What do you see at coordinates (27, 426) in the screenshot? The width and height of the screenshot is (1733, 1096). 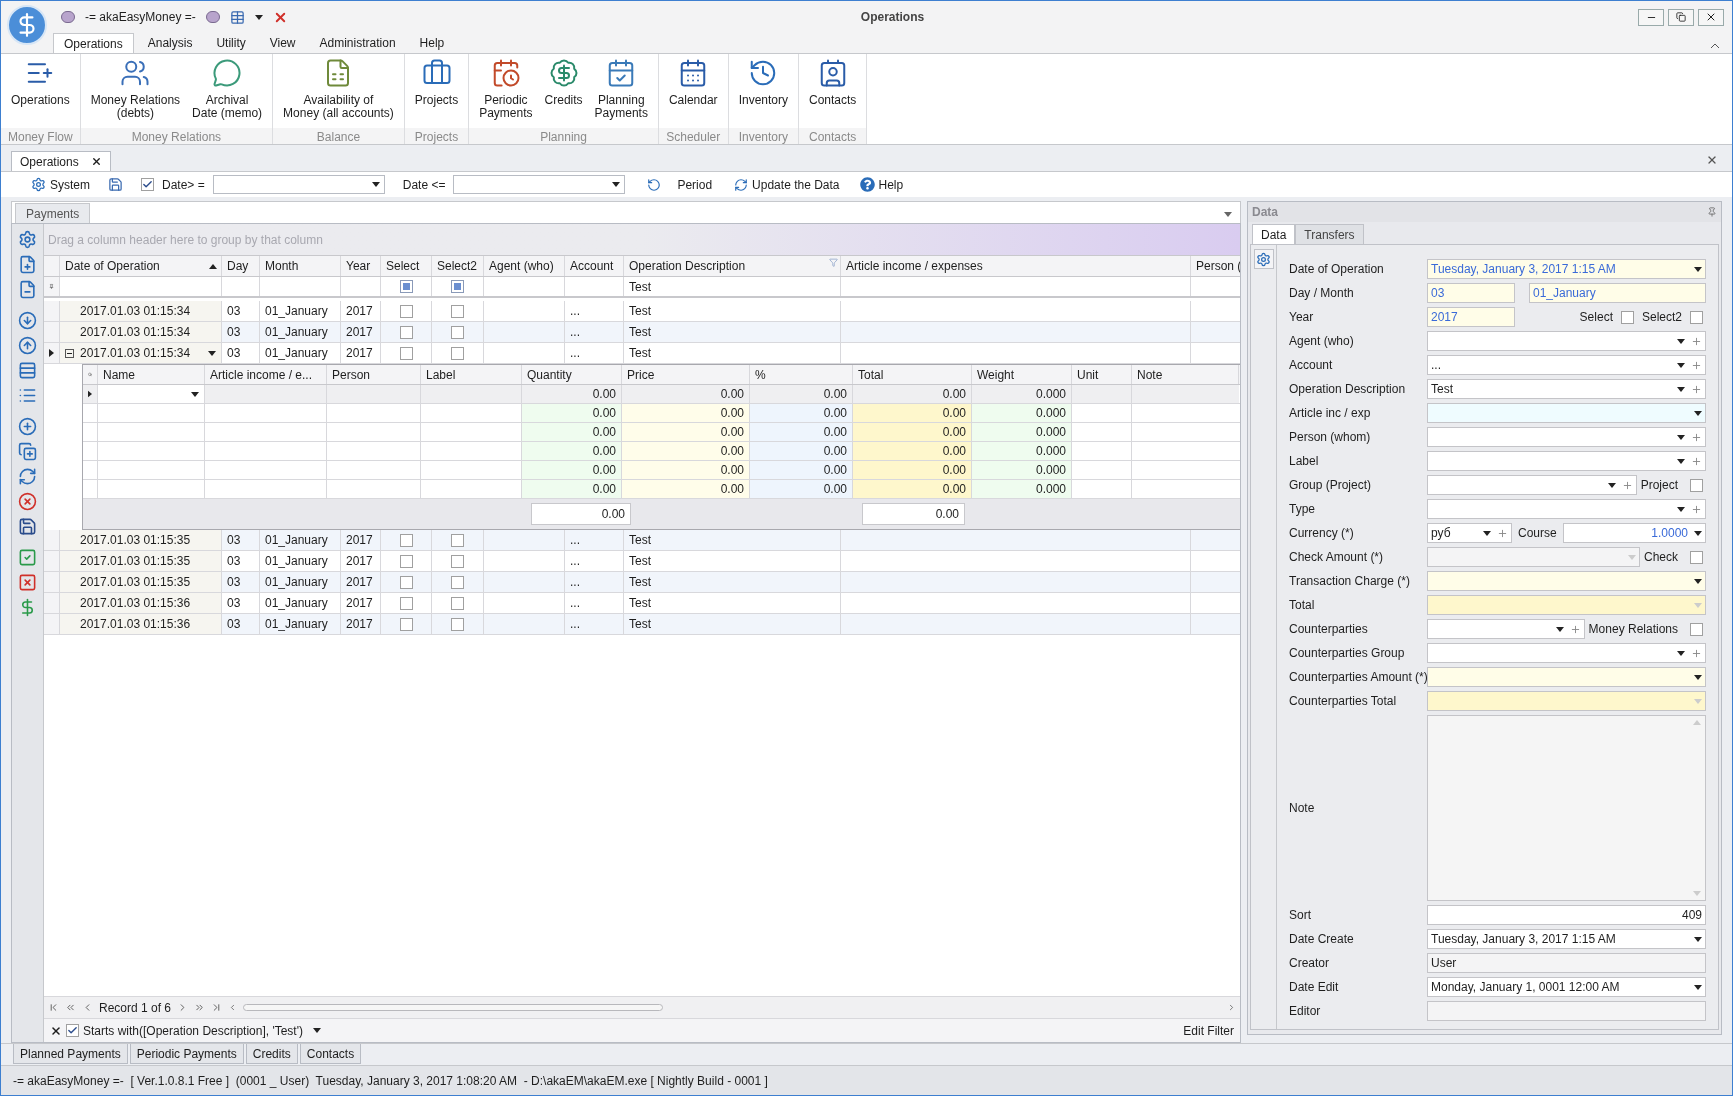 I see `add-icon` at bounding box center [27, 426].